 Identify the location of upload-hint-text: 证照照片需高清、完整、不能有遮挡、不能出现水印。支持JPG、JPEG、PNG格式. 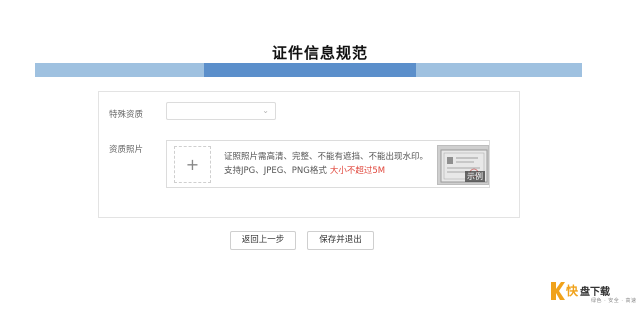
(326, 164).